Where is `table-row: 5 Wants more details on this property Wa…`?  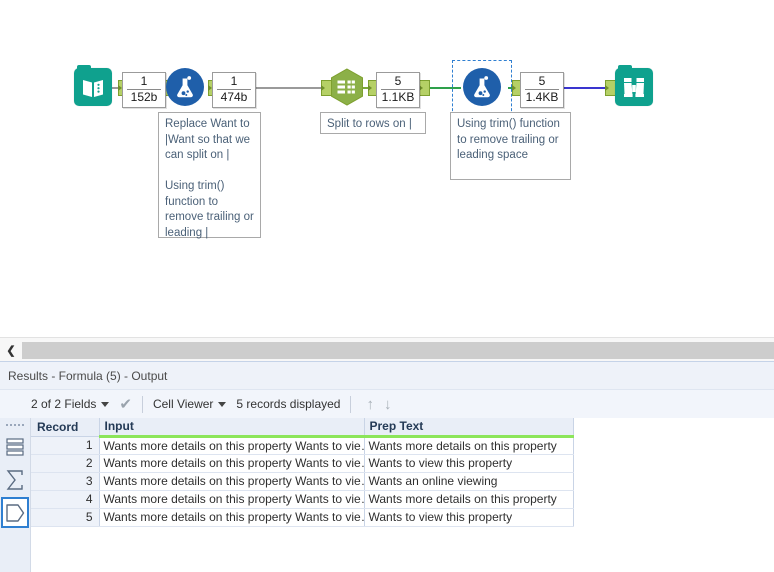 table-row: 5 Wants more details on this property Wa… is located at coordinates (302, 517).